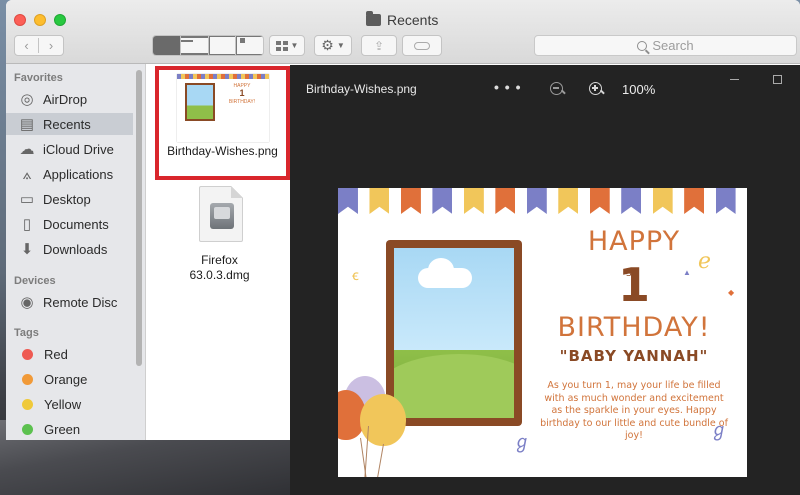 Image resolution: width=800 pixels, height=495 pixels. Describe the element at coordinates (27, 45) in the screenshot. I see `back-button: ‹` at that location.